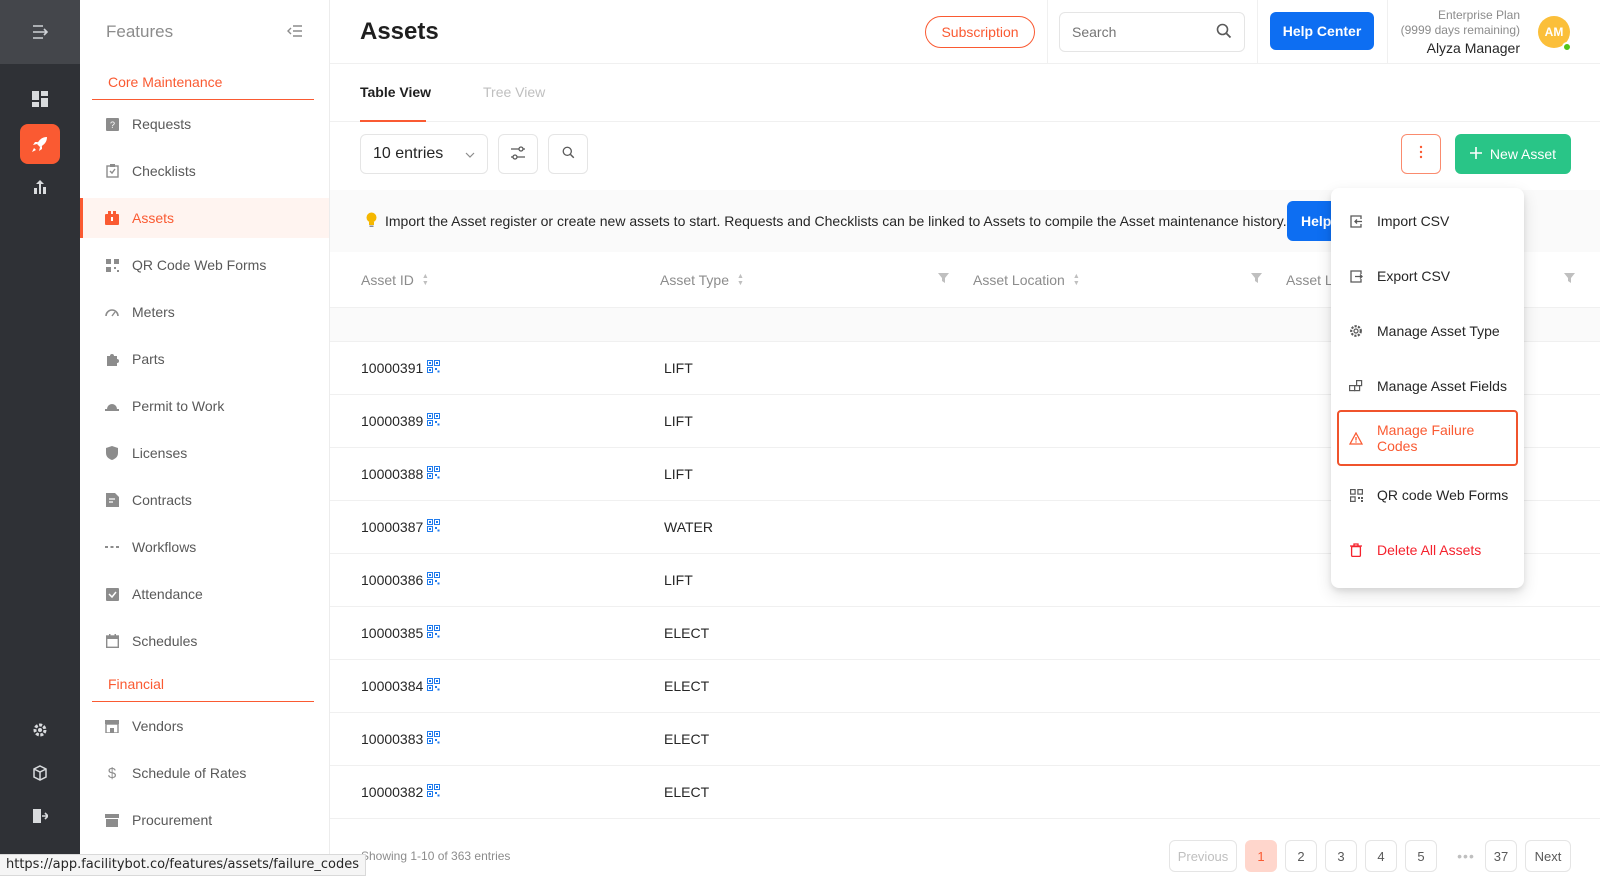 This screenshot has height=876, width=1600. I want to click on next-page-button: Next, so click(1548, 856).